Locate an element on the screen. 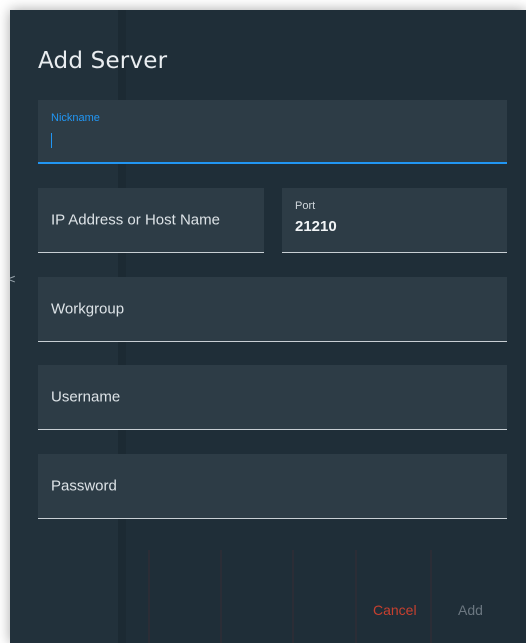 Image resolution: width=526 pixels, height=643 pixels. username-field: Username is located at coordinates (272, 397).